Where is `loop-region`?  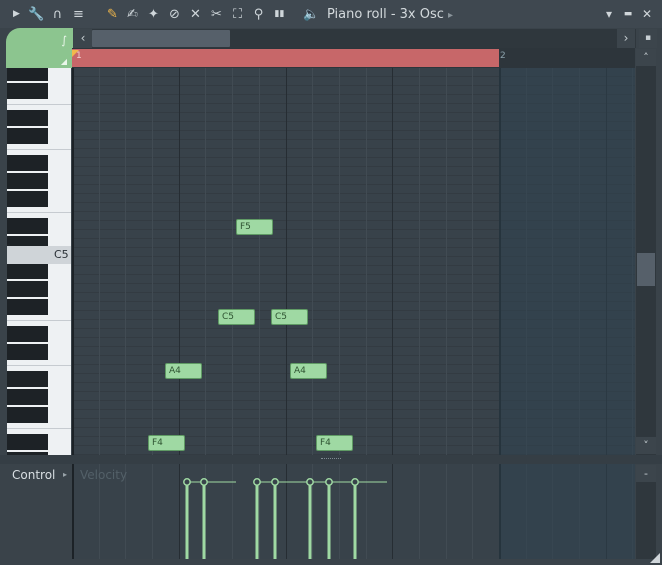
loop-region is located at coordinates (285, 58).